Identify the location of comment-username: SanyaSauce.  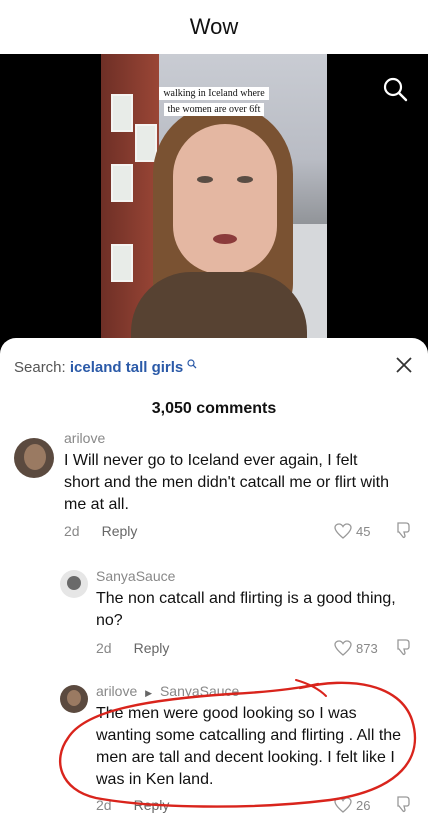
(135, 576).